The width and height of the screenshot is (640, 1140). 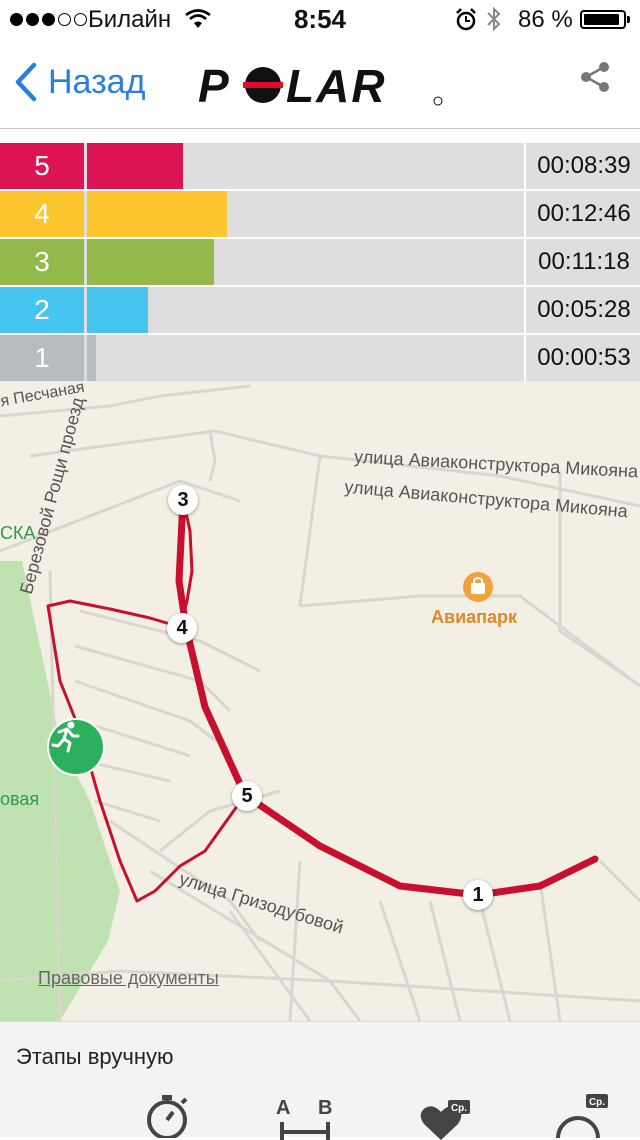 What do you see at coordinates (595, 77) in the screenshot?
I see `share-icon` at bounding box center [595, 77].